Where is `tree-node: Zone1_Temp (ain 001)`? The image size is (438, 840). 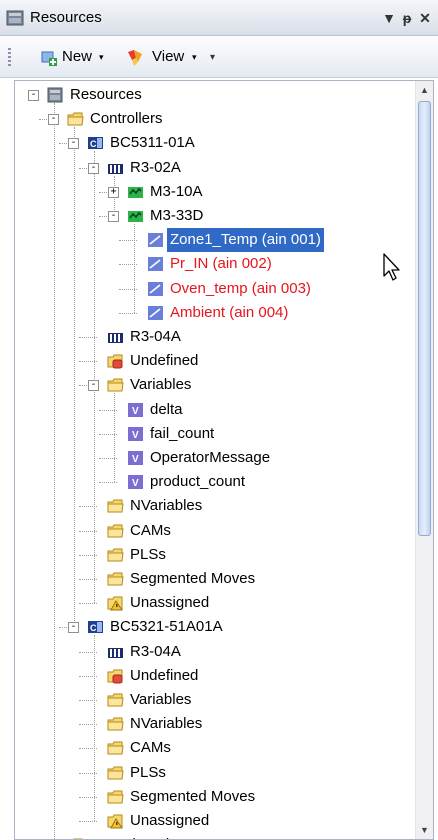
tree-node: Zone1_Temp (ain 001) is located at coordinates (214, 240).